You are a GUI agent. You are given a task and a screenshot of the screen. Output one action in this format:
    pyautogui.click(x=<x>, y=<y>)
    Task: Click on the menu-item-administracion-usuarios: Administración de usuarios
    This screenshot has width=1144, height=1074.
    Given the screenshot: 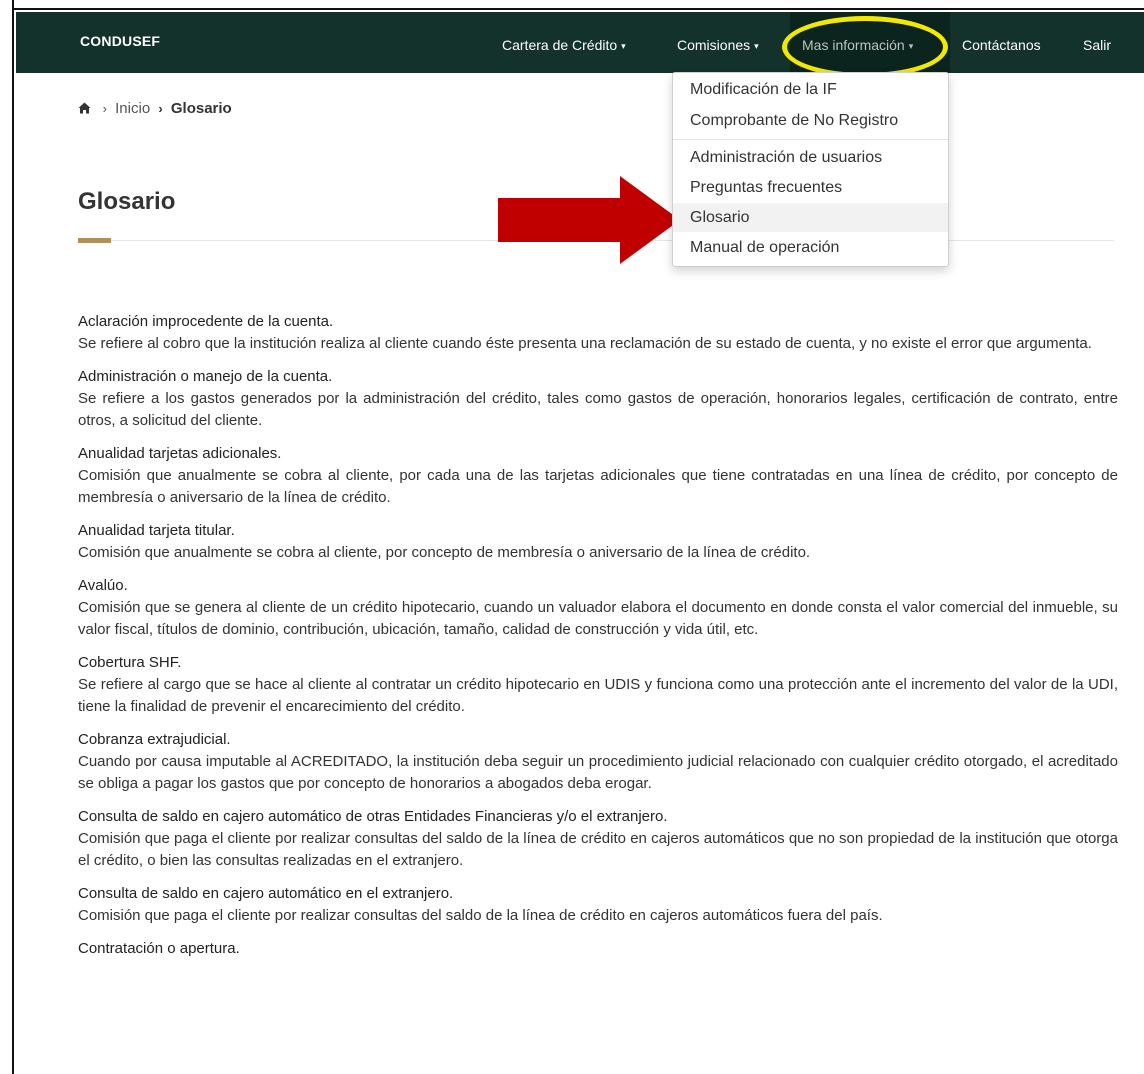 What is the action you would take?
    pyautogui.click(x=810, y=157)
    